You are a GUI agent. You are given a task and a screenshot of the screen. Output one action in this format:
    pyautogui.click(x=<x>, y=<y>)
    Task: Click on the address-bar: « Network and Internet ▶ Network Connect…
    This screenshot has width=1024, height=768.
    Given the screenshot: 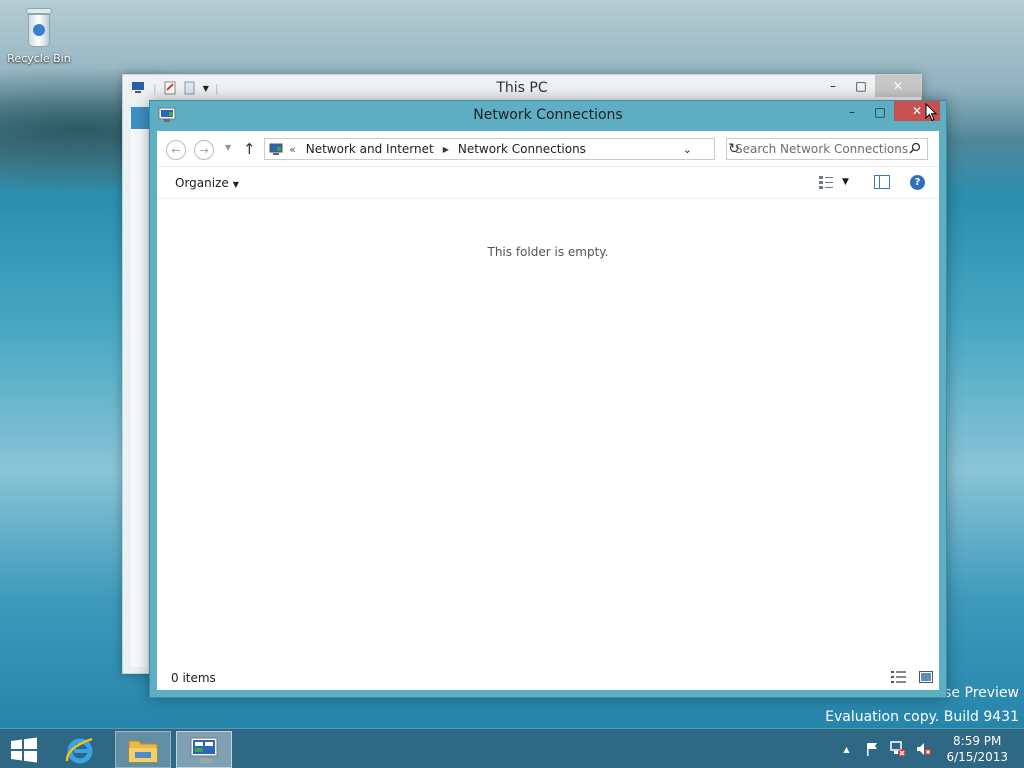 What is the action you would take?
    pyautogui.click(x=502, y=149)
    